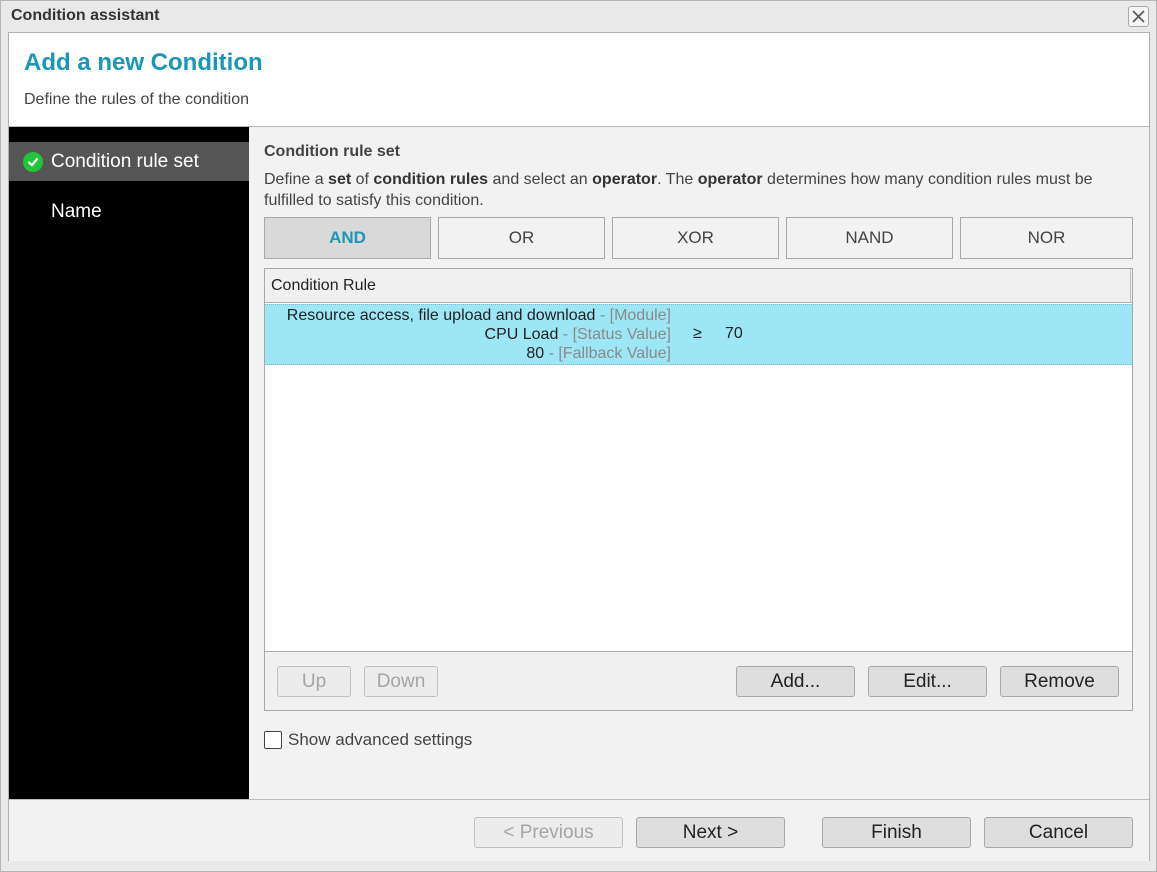 This screenshot has height=872, width=1157. What do you see at coordinates (548, 832) in the screenshot?
I see `previous-button: < Previous` at bounding box center [548, 832].